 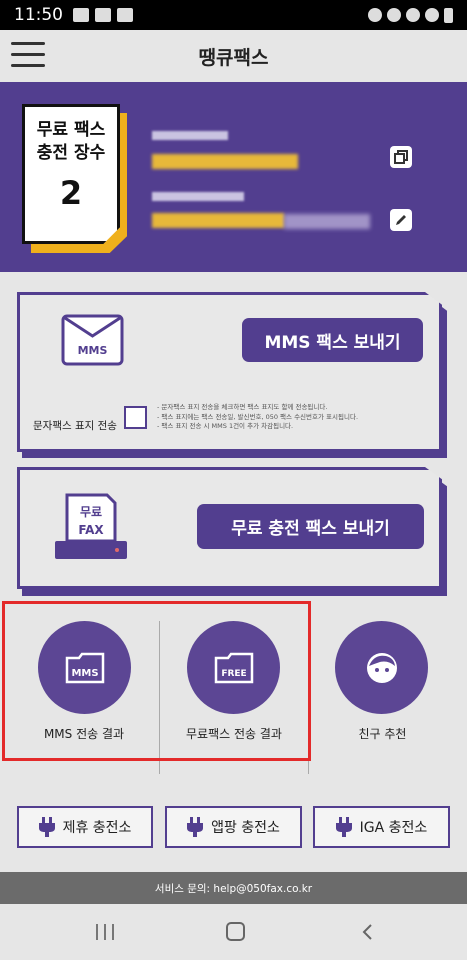 I want to click on notification-icons, so click(x=103, y=15).